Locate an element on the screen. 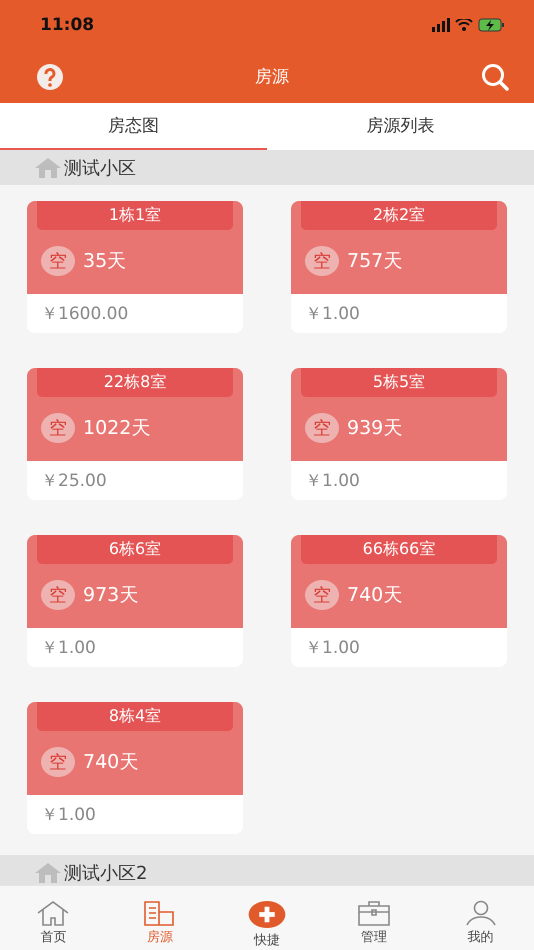 Image resolution: width=534 pixels, height=950 pixels. plus-icon is located at coordinates (266, 914).